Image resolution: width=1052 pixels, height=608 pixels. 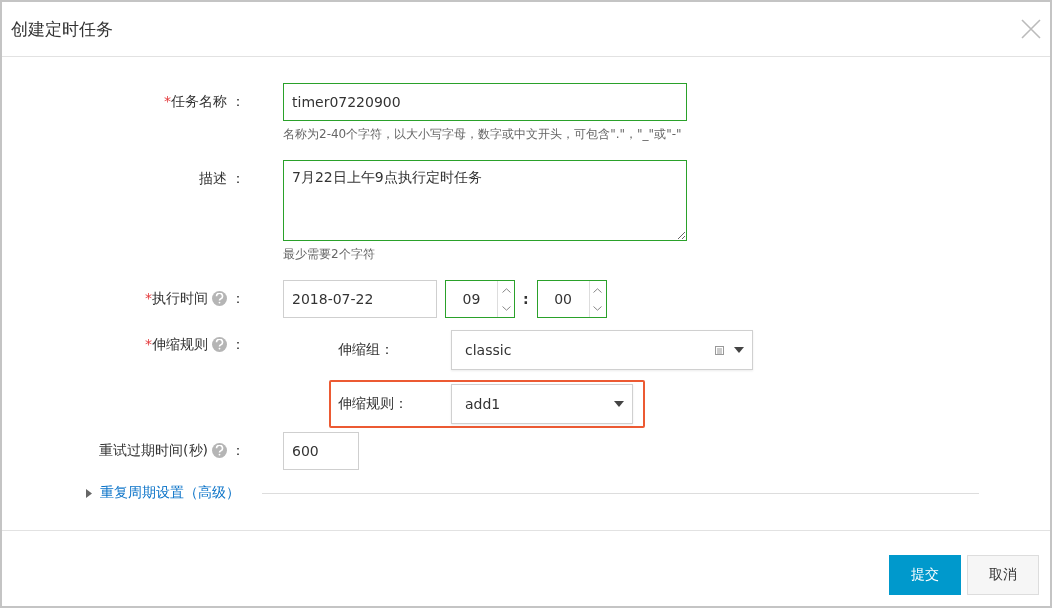 What do you see at coordinates (360, 299) in the screenshot?
I see `date-input: 2018-07-22` at bounding box center [360, 299].